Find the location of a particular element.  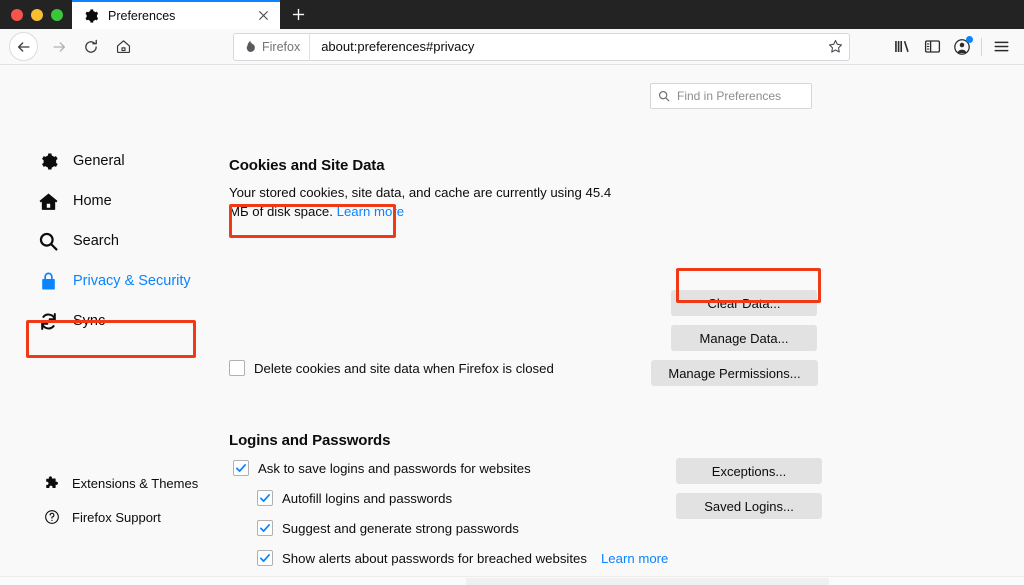

firefox-logo-icon is located at coordinates (250, 46).